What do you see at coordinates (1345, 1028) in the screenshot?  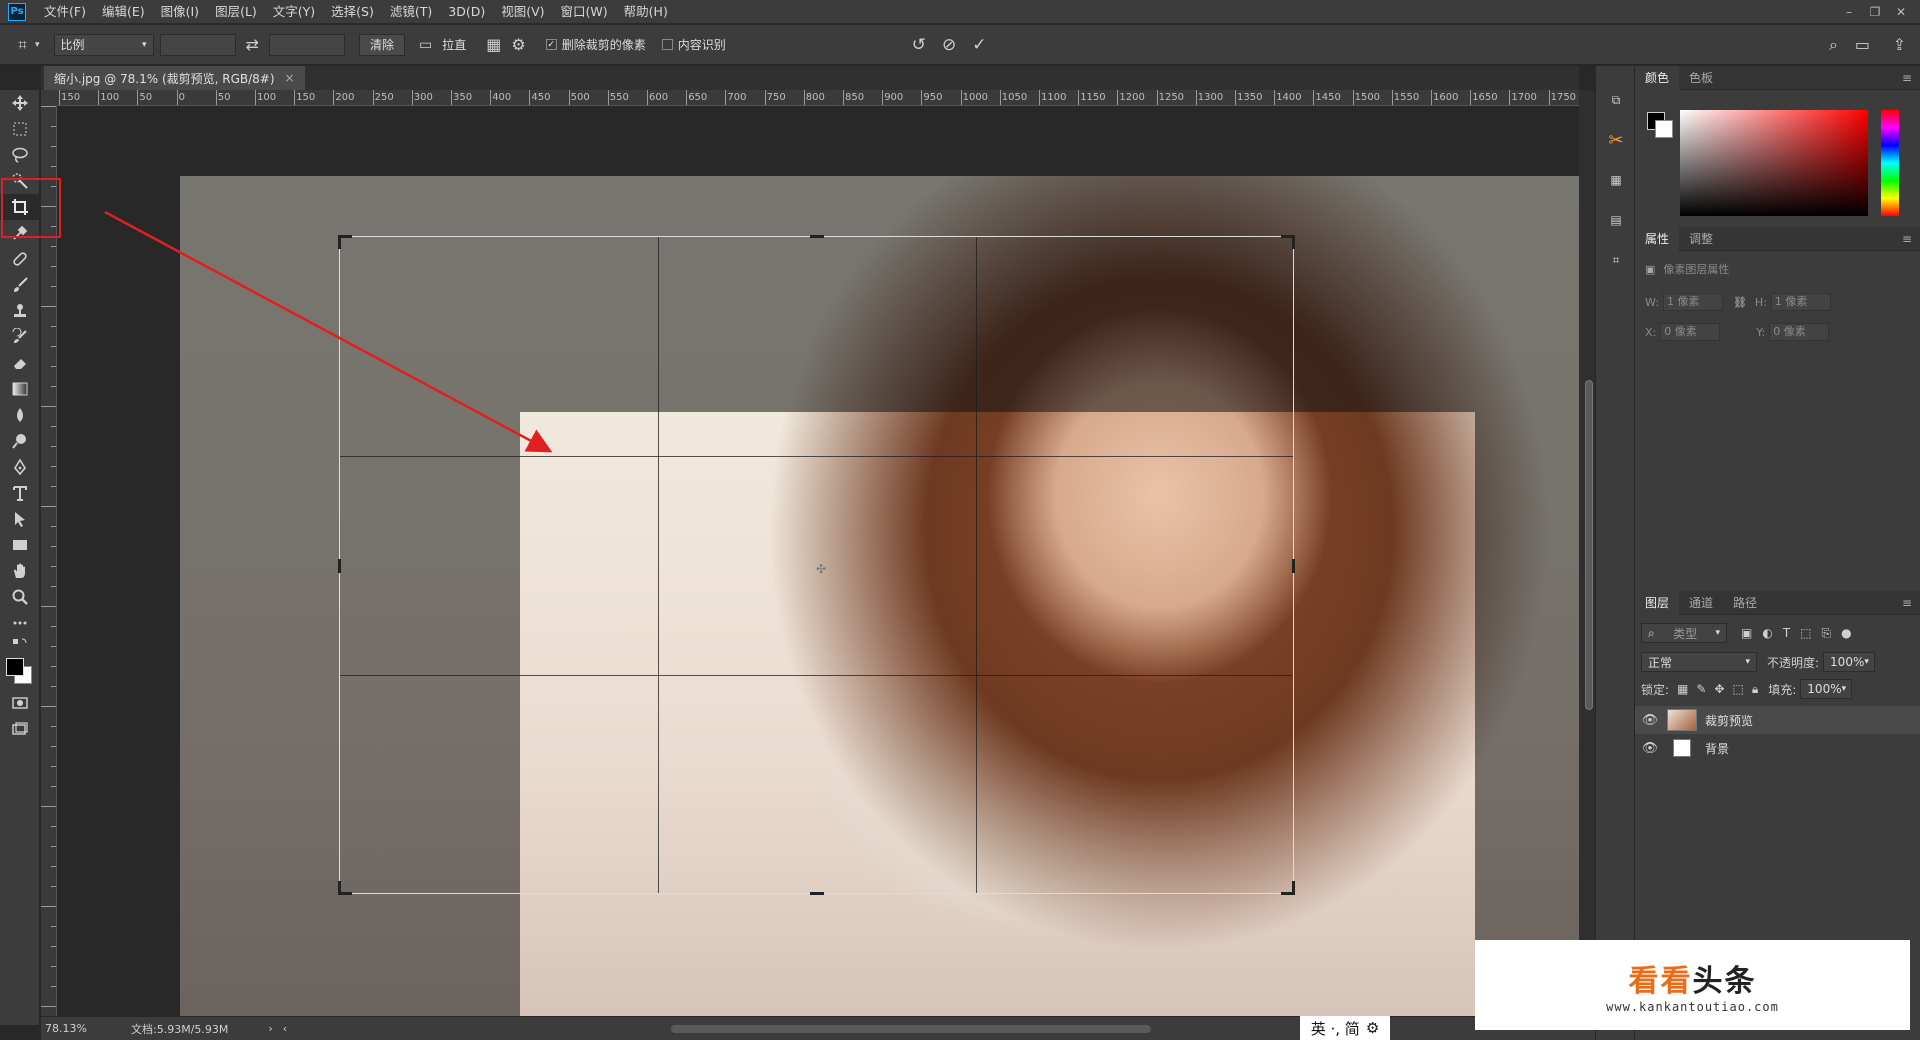 I see `ime-indicator: 英 ·, 简 ⚙` at bounding box center [1345, 1028].